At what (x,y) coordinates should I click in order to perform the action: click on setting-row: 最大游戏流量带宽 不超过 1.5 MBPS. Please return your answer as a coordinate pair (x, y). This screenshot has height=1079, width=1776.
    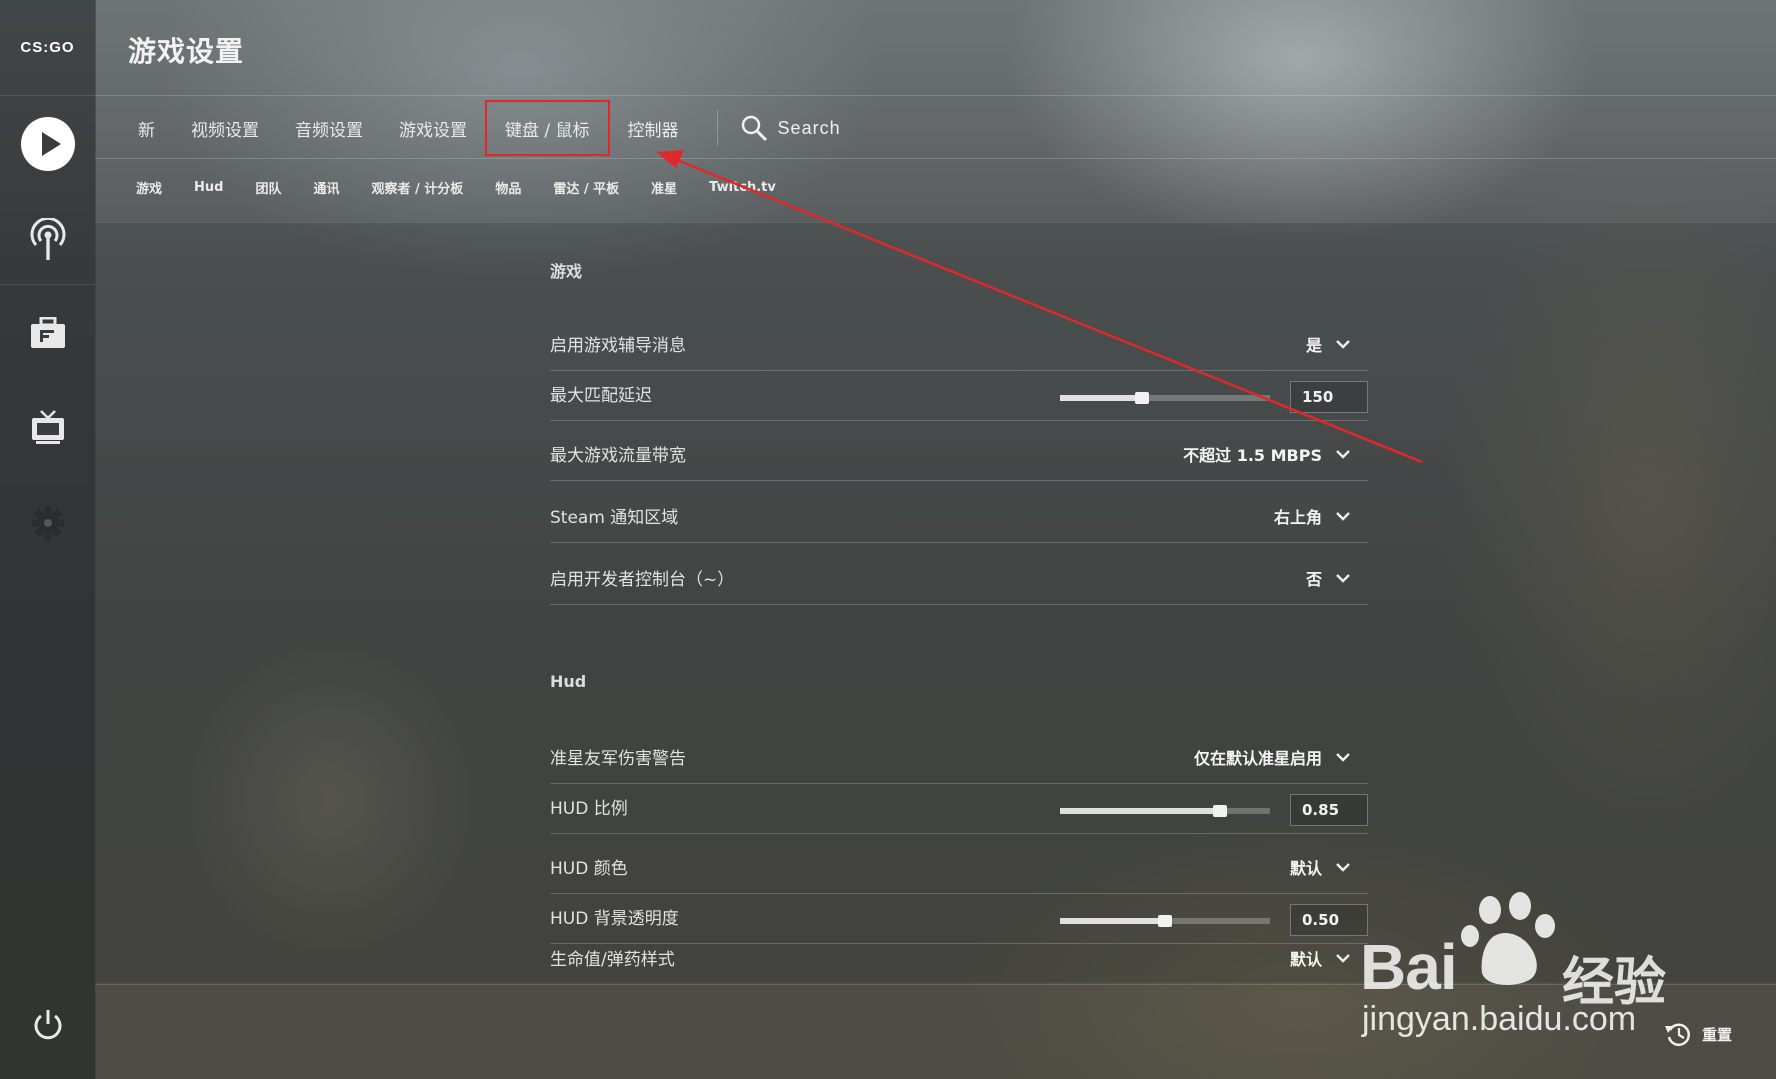
    Looking at the image, I should click on (959, 450).